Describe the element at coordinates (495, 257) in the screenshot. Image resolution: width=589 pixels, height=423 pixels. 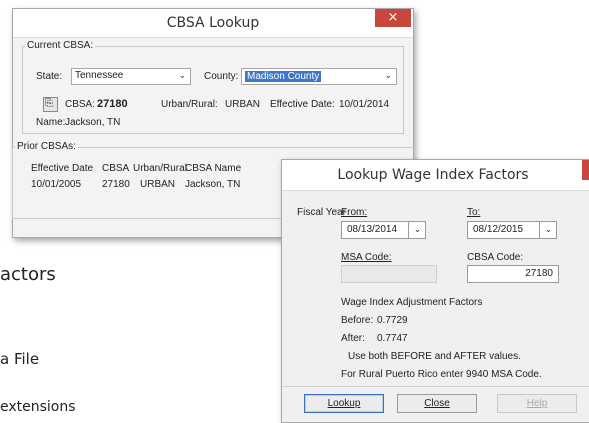
I see `cbsa-code-label: CBSA Code:` at that location.